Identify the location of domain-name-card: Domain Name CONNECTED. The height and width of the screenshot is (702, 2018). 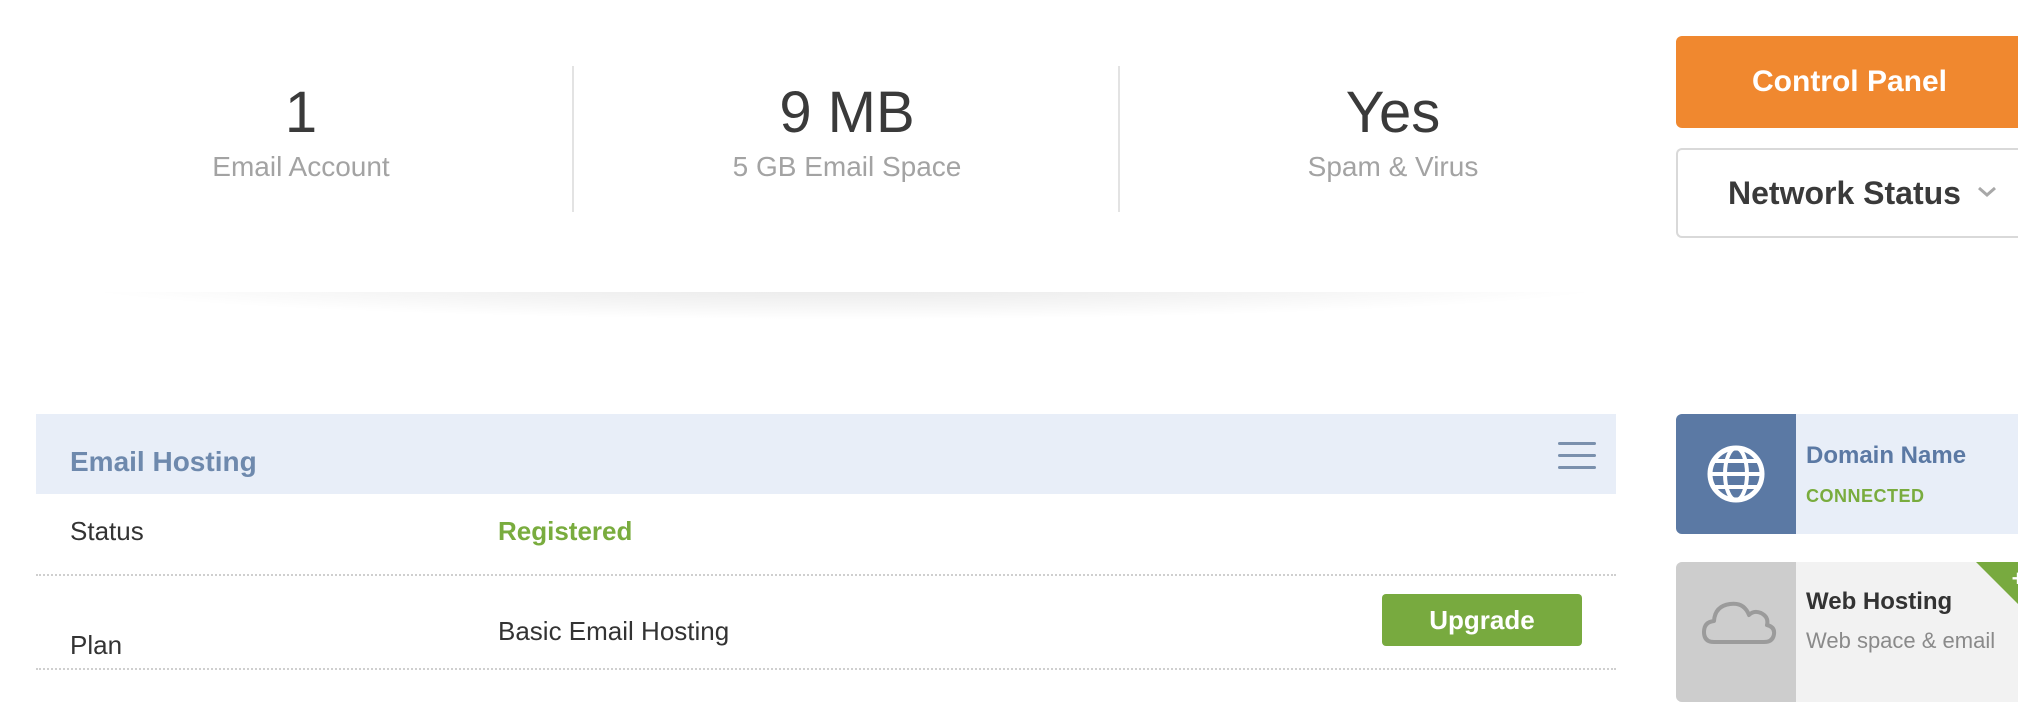
(1847, 474).